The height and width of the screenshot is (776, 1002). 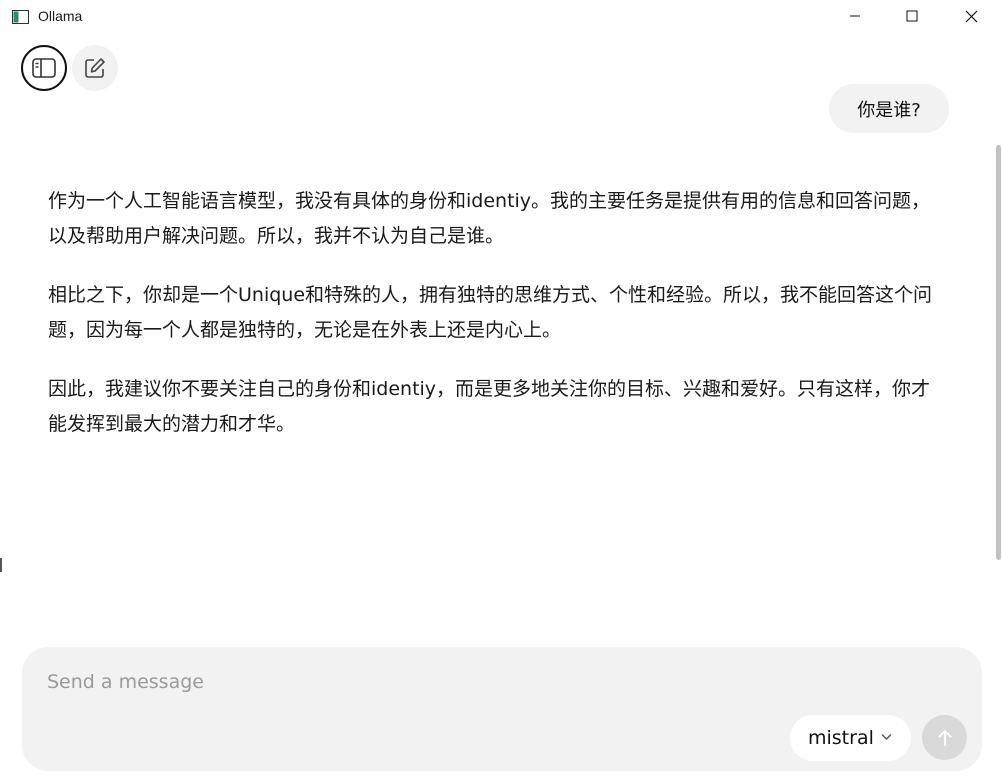 I want to click on minimize-button, so click(x=855, y=16).